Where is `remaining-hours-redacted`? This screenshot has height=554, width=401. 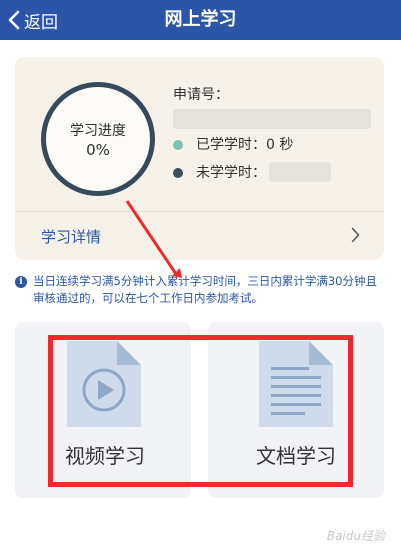 remaining-hours-redacted is located at coordinates (300, 172).